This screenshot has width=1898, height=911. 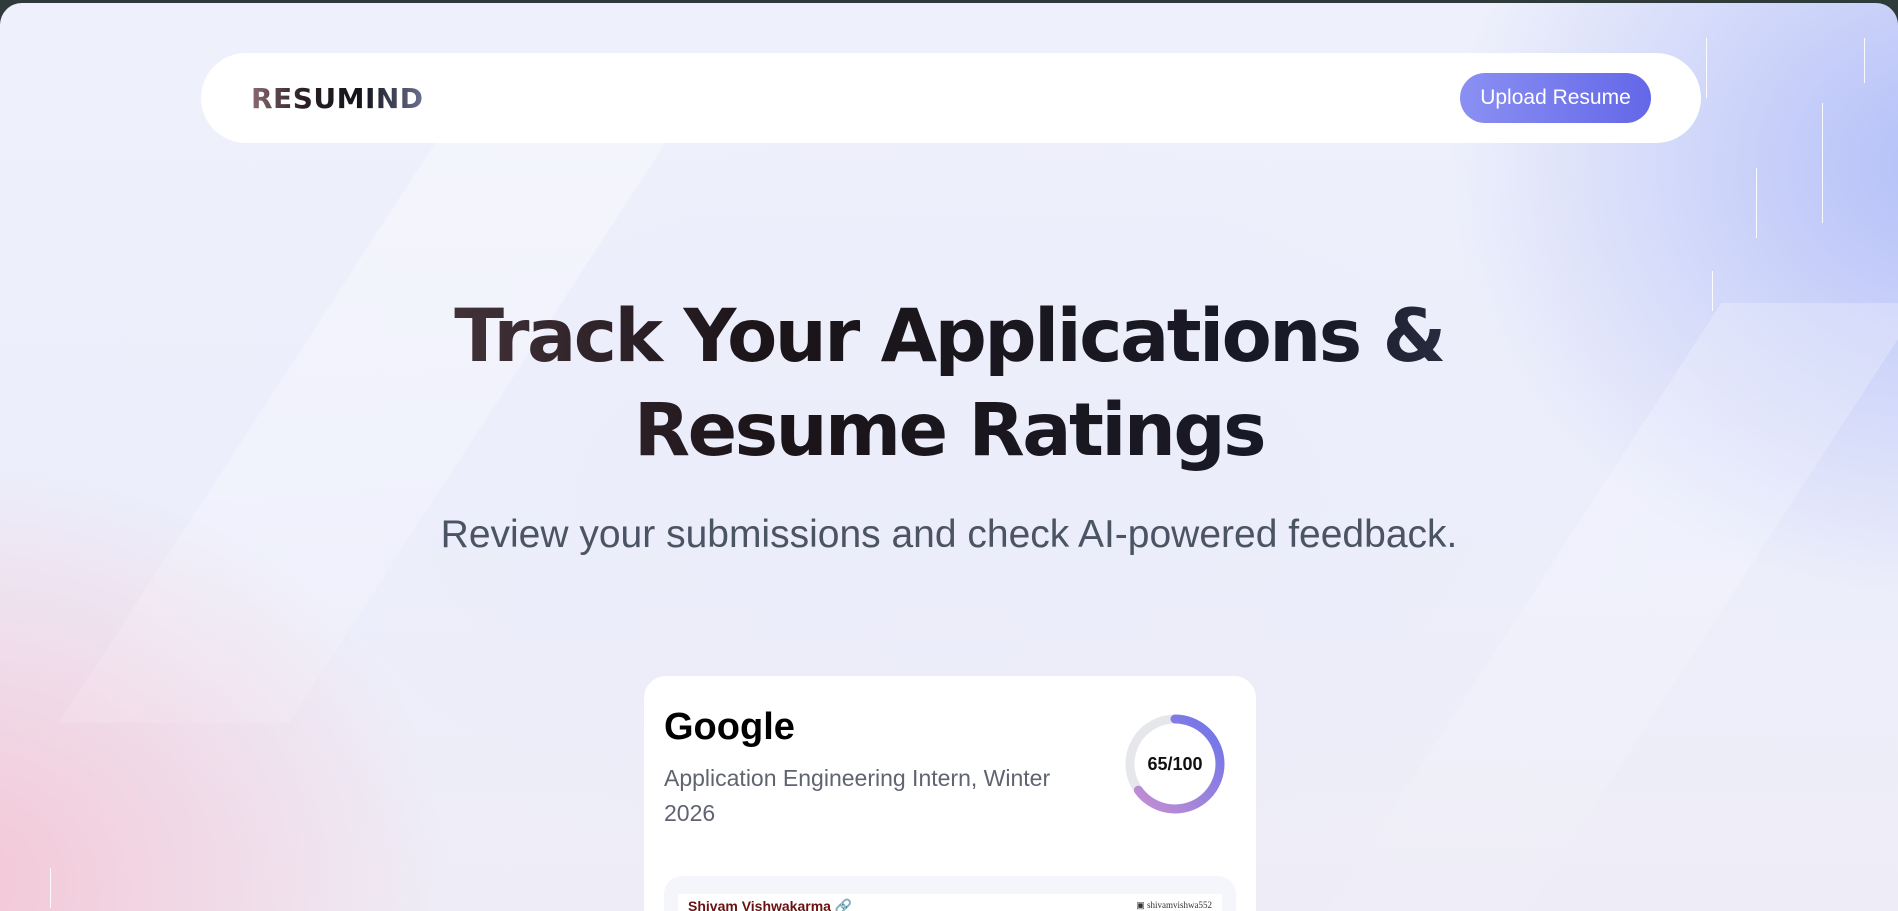 What do you see at coordinates (949, 336) in the screenshot?
I see `page-title-line-1: Track Your Applications &` at bounding box center [949, 336].